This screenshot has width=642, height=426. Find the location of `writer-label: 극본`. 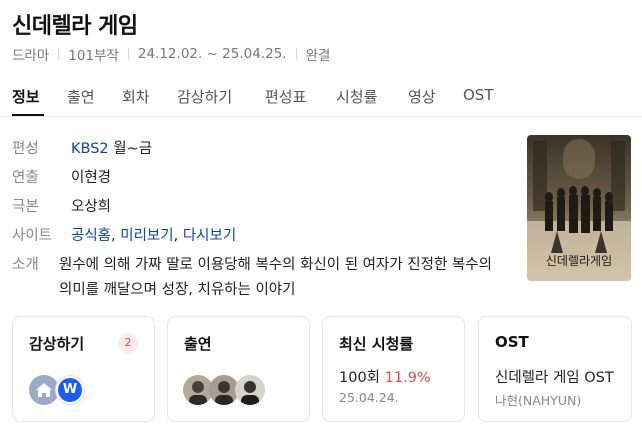

writer-label: 극본 is located at coordinates (25, 207).